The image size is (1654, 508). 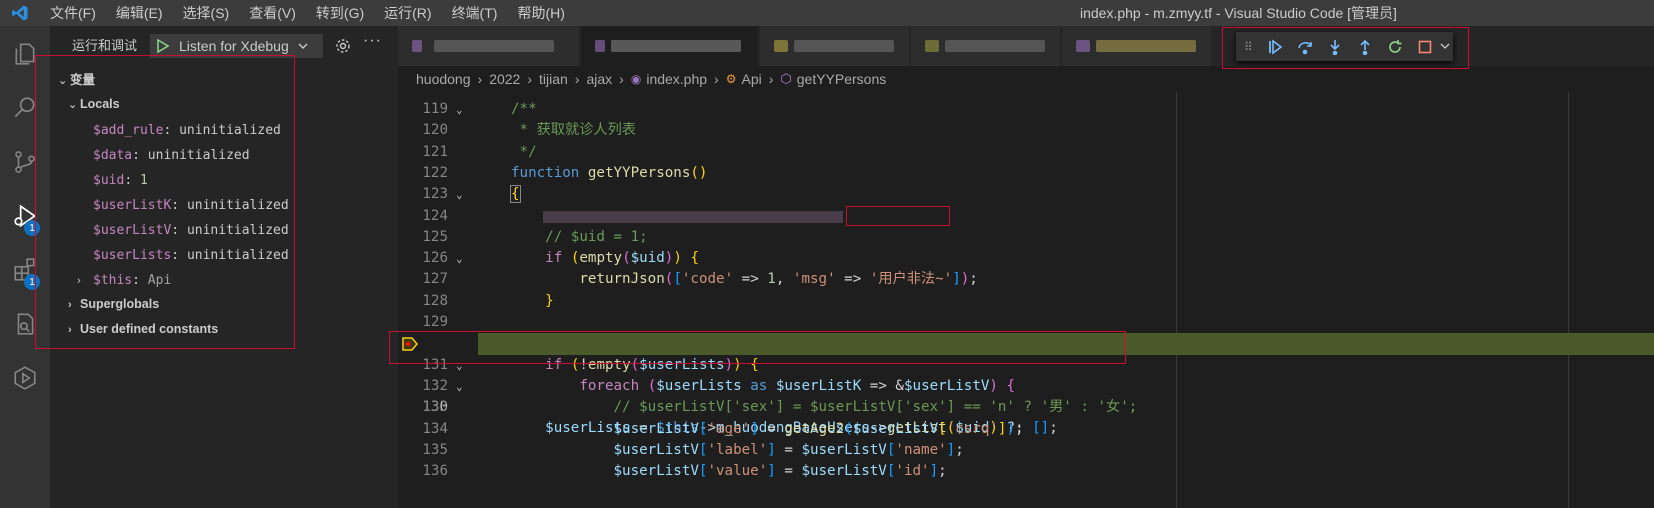 I want to click on continue-icon, so click(x=1275, y=46).